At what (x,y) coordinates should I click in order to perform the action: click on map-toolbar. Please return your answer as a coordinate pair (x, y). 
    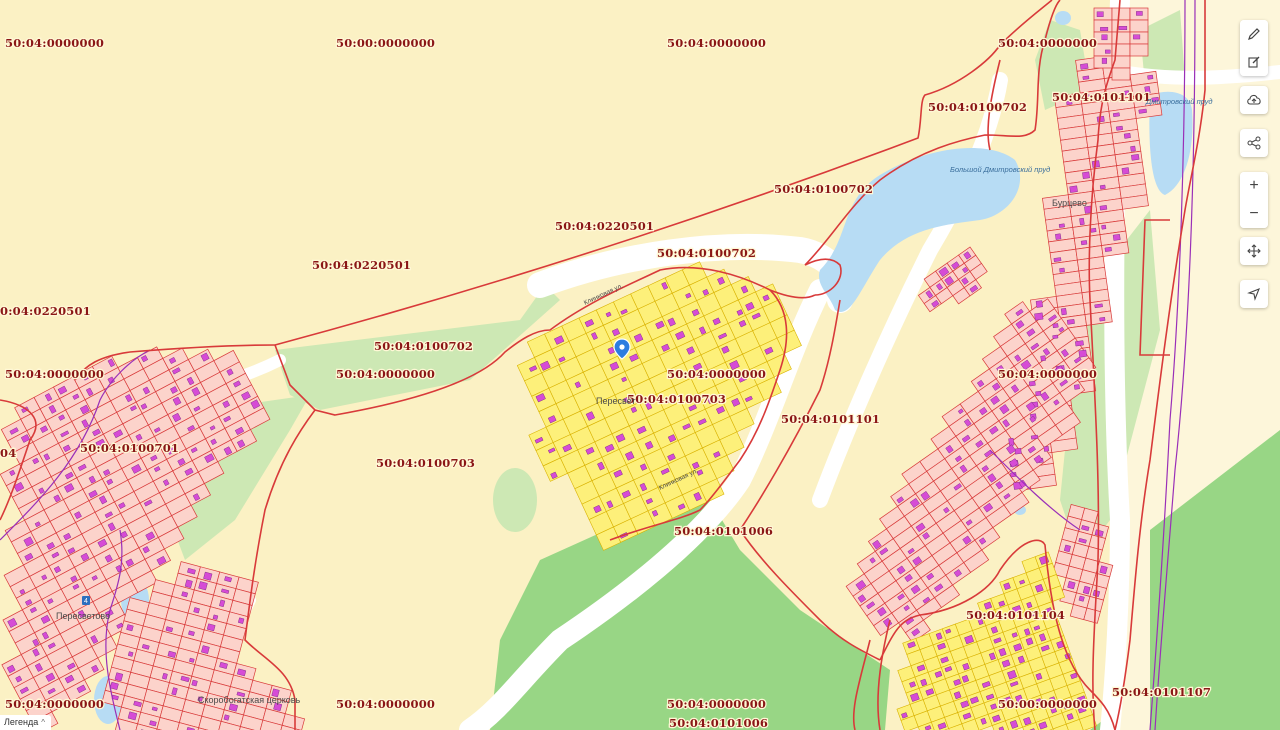
    Looking at the image, I should click on (1254, 48).